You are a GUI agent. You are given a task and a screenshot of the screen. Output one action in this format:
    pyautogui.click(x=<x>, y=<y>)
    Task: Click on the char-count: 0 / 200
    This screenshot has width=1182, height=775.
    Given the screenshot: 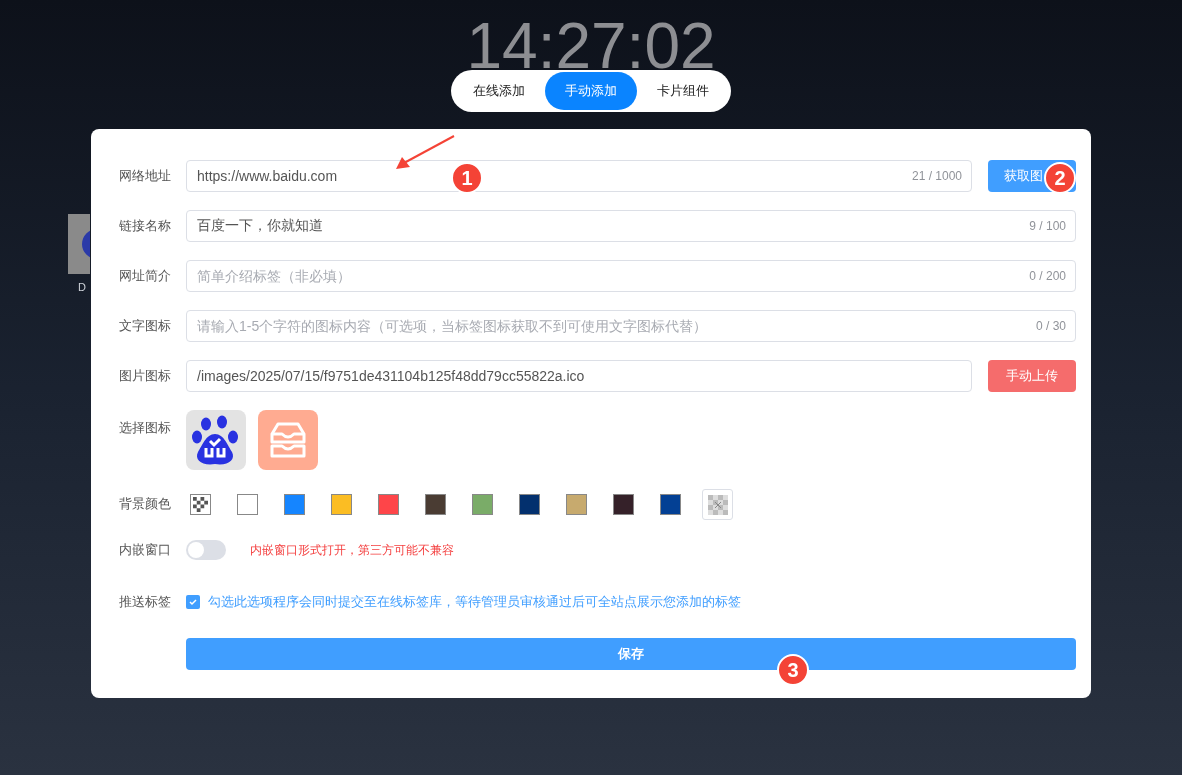 What is the action you would take?
    pyautogui.click(x=1047, y=276)
    